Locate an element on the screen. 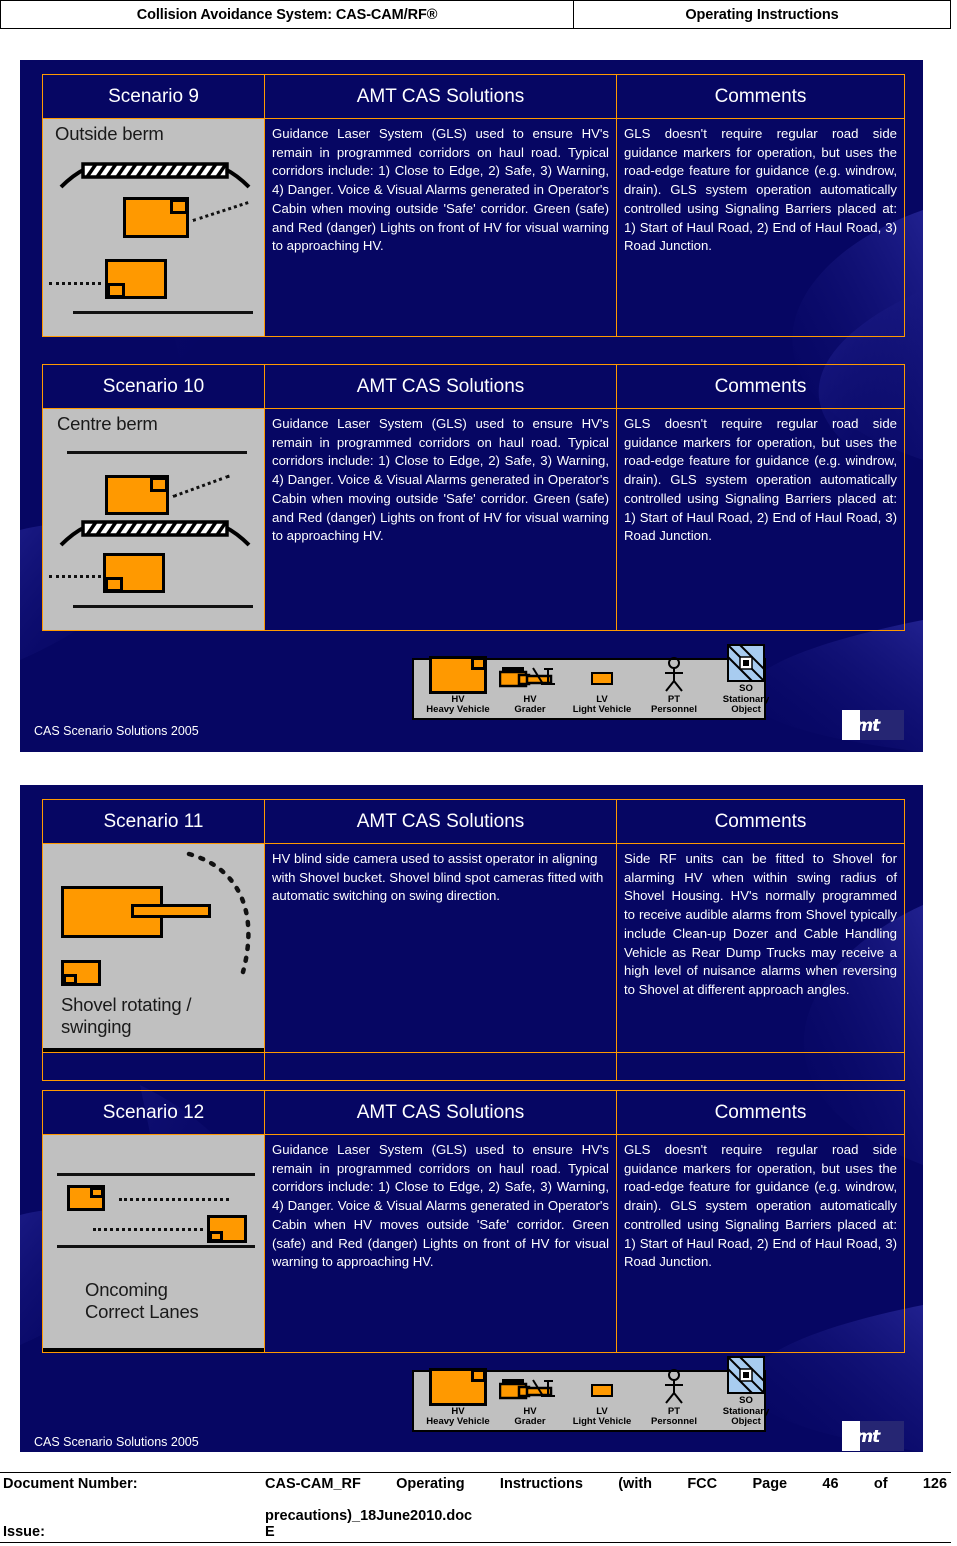 The image size is (957, 1546). scenario-10-title: Scenario 10 is located at coordinates (153, 386).